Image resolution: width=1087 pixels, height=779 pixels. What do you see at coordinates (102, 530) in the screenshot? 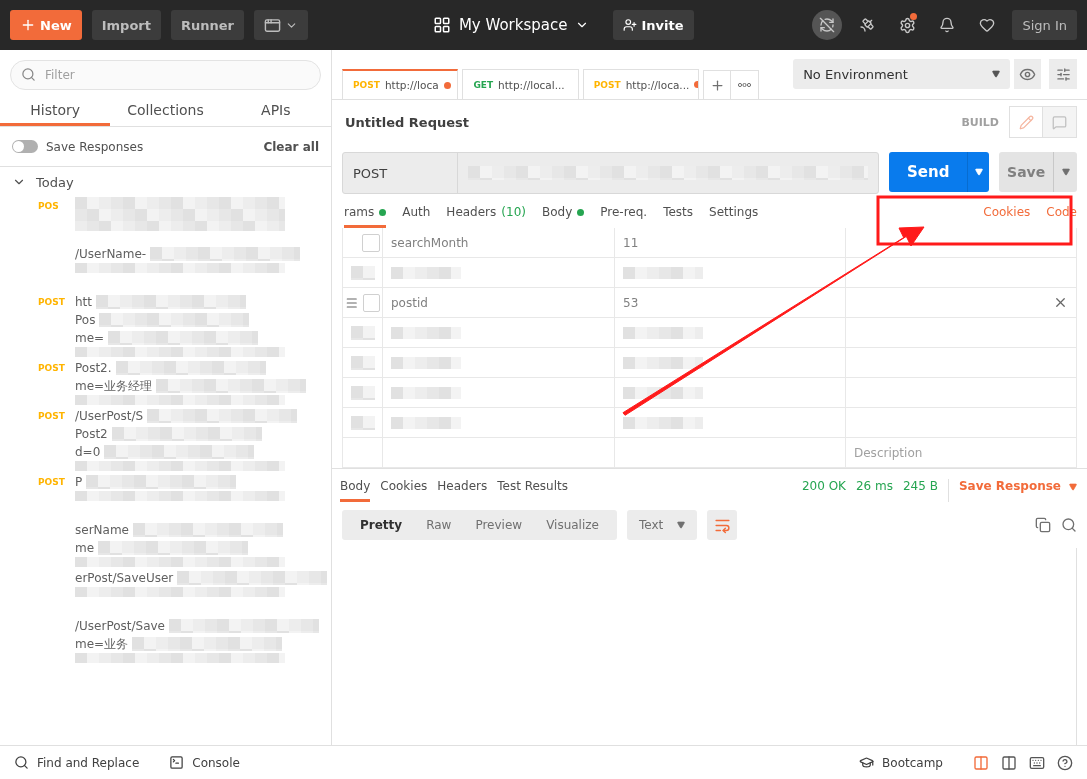
I see `history-text: serName` at bounding box center [102, 530].